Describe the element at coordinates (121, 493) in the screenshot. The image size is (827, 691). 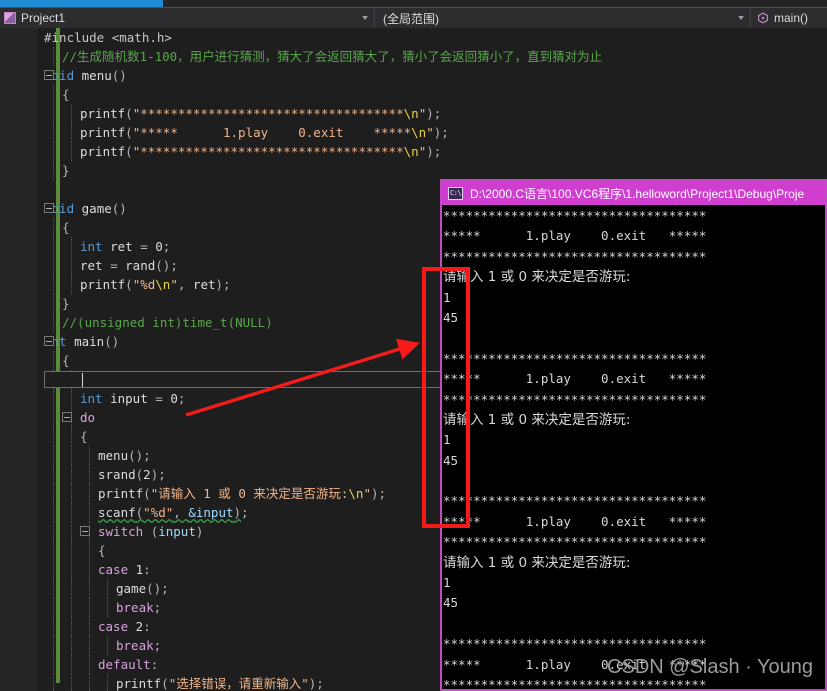
I see `code-token: printf` at that location.